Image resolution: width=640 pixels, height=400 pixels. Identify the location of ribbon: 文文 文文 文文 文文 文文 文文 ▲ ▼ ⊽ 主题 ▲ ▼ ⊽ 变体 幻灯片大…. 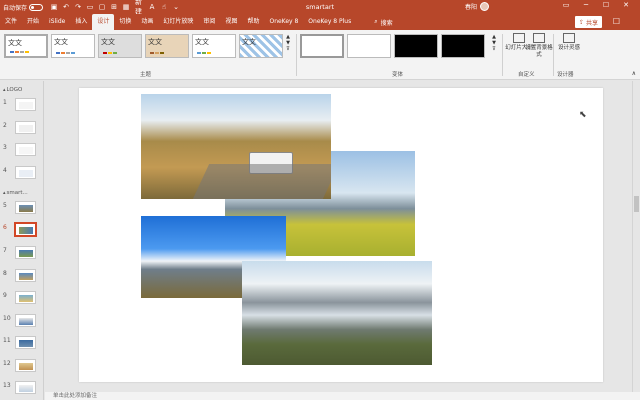
(320, 55).